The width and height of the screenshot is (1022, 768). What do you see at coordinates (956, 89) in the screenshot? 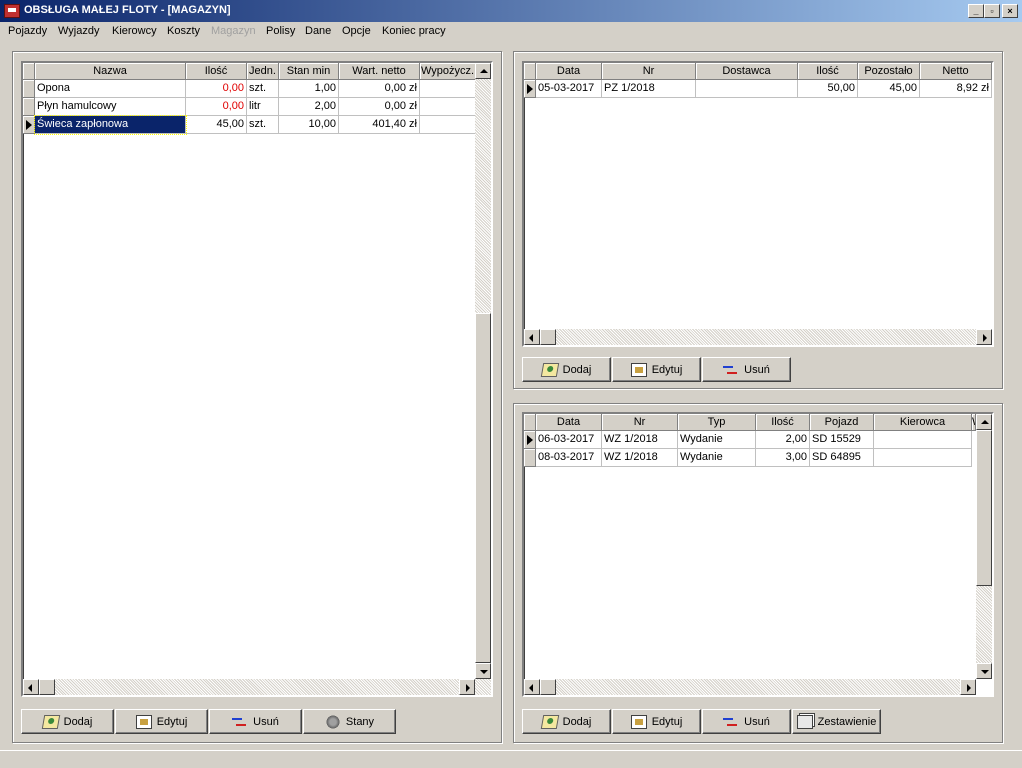
I see `table-cell: 8,92 zł` at bounding box center [956, 89].